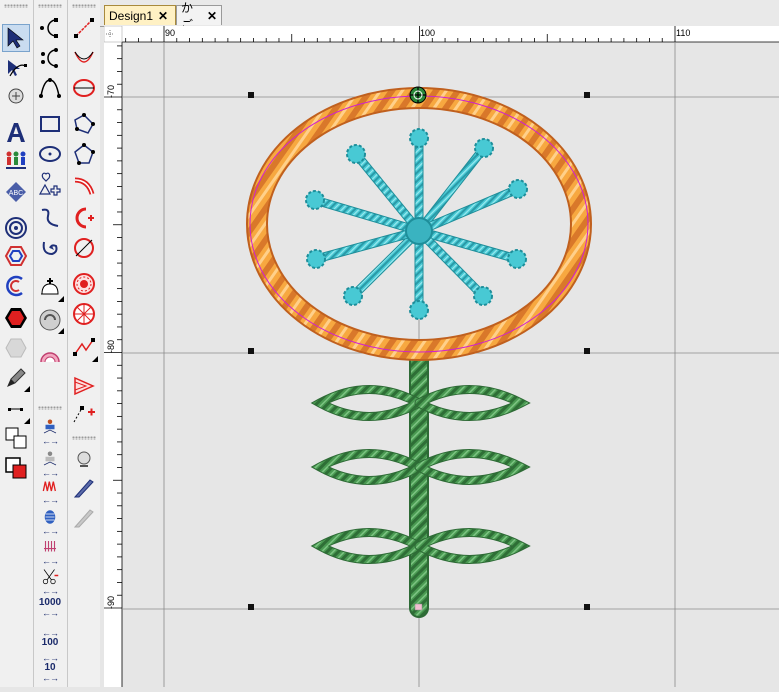 This screenshot has width=779, height=692. Describe the element at coordinates (50, 492) in the screenshot. I see `zigzag-stitch-tool: ←→` at that location.